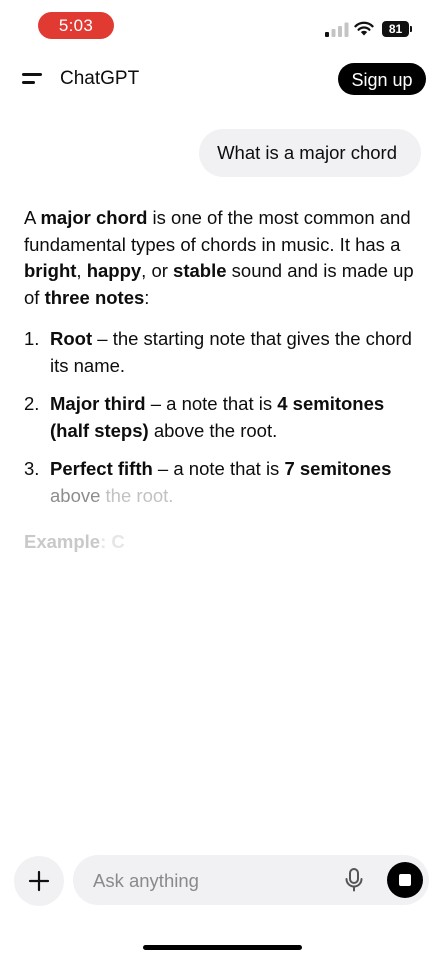 The image size is (444, 960). What do you see at coordinates (364, 28) in the screenshot?
I see `wifi-icon` at bounding box center [364, 28].